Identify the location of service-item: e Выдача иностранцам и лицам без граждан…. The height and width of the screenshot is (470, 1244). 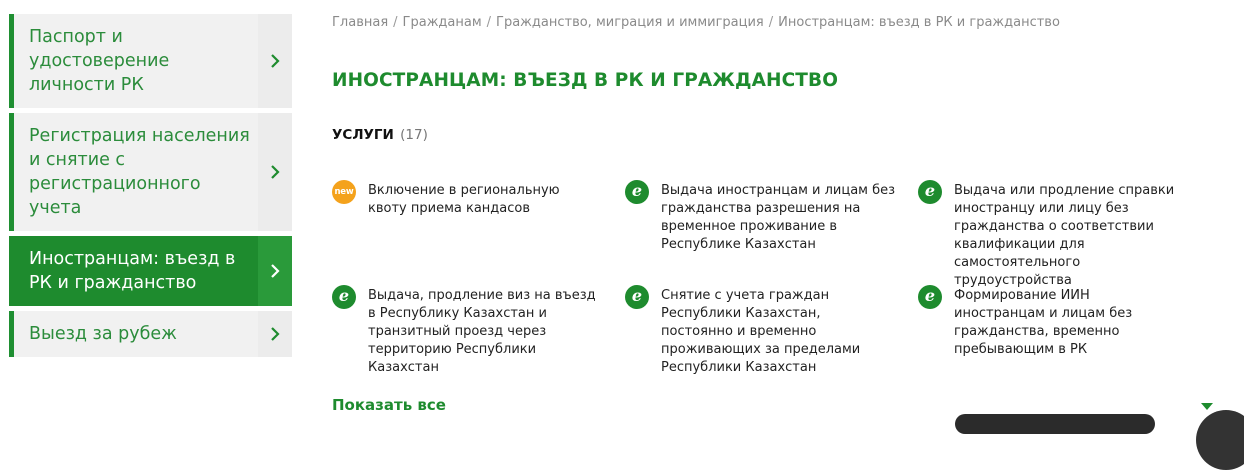
(761, 217).